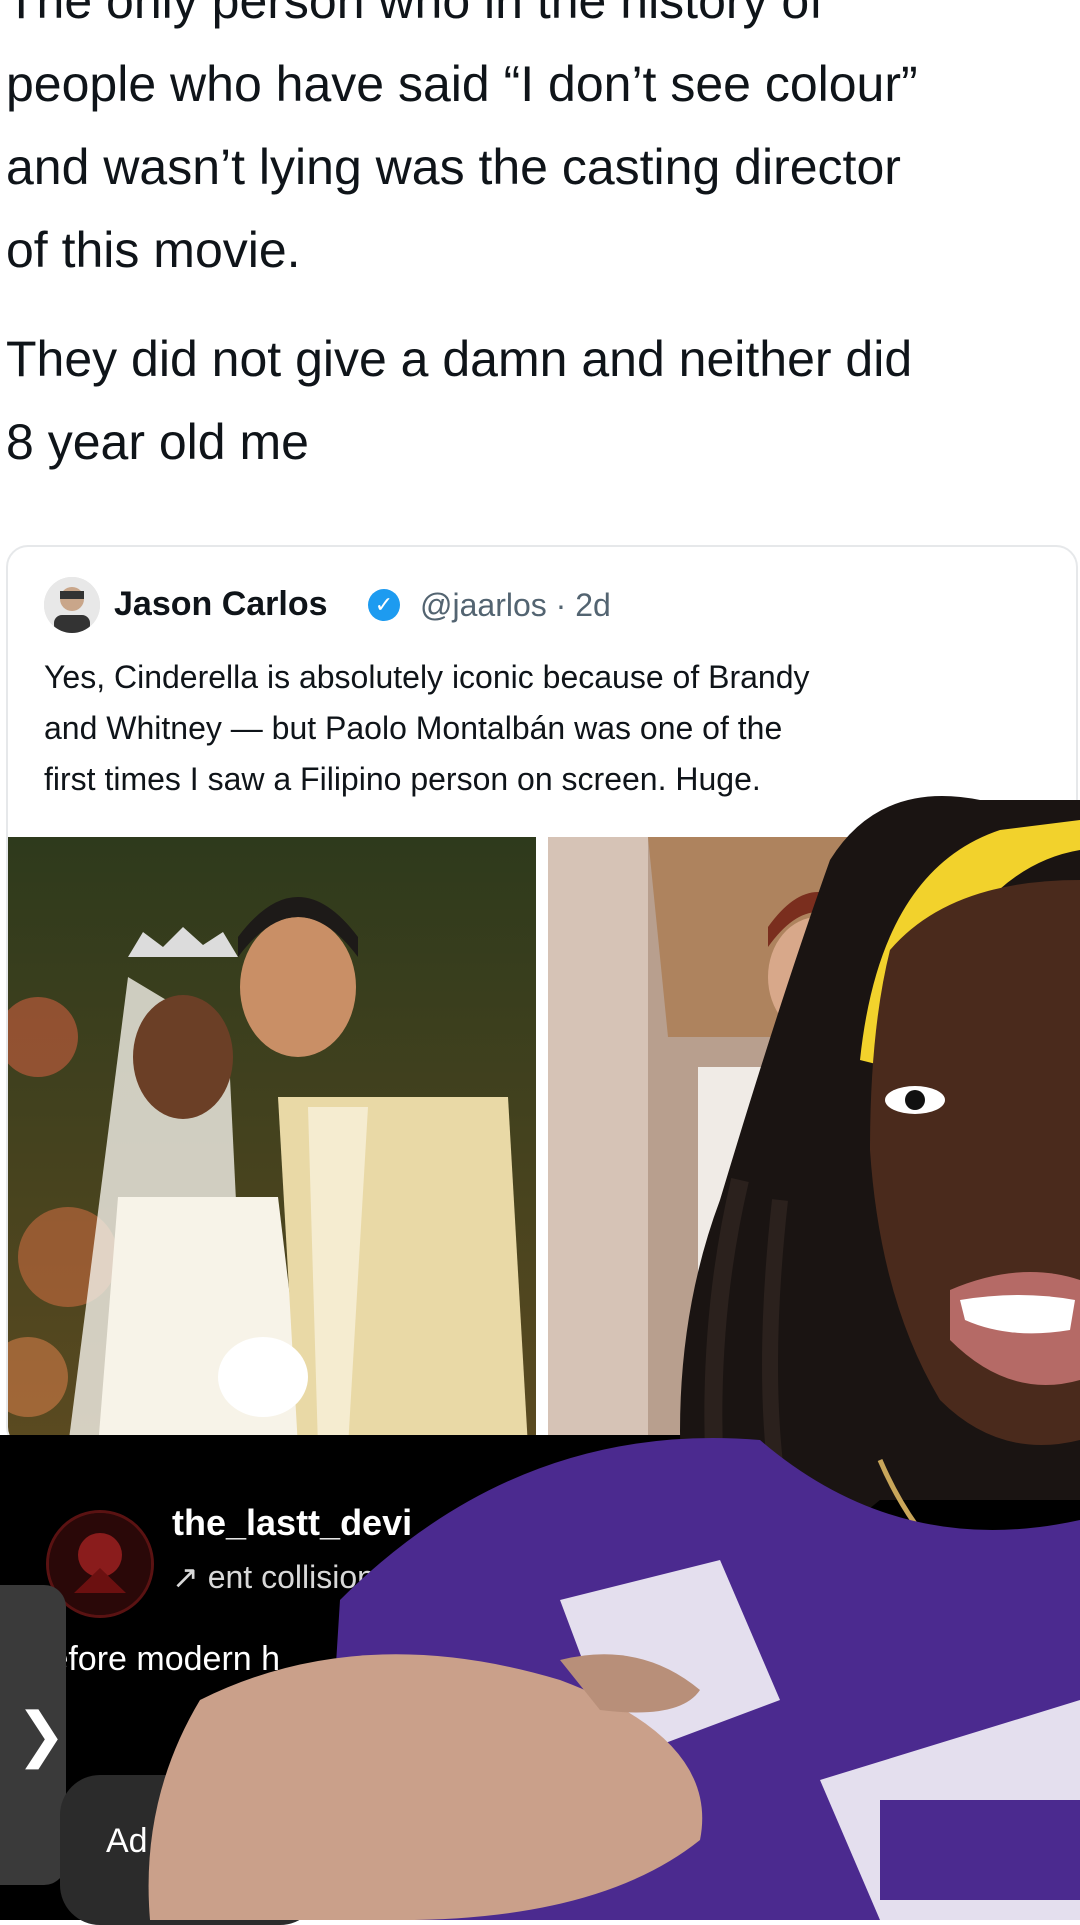 Image resolution: width=1080 pixels, height=1925 pixels. Describe the element at coordinates (190, 1850) in the screenshot. I see `add-button` at that location.